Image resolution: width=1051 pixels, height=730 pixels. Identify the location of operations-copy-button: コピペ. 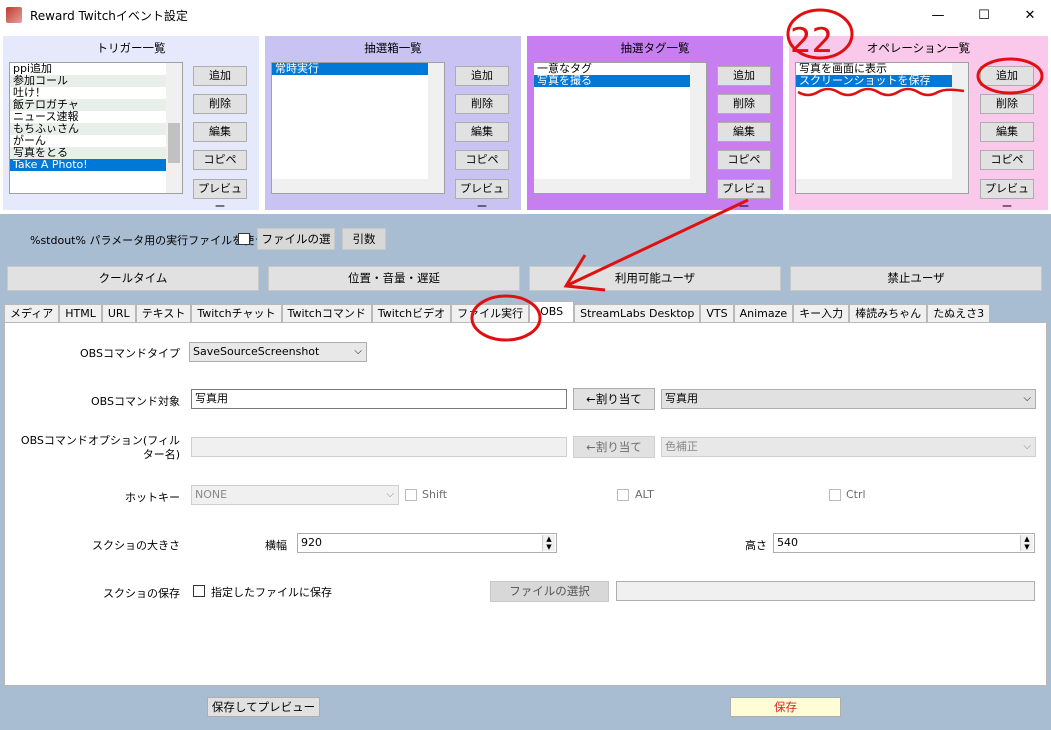
(1007, 160).